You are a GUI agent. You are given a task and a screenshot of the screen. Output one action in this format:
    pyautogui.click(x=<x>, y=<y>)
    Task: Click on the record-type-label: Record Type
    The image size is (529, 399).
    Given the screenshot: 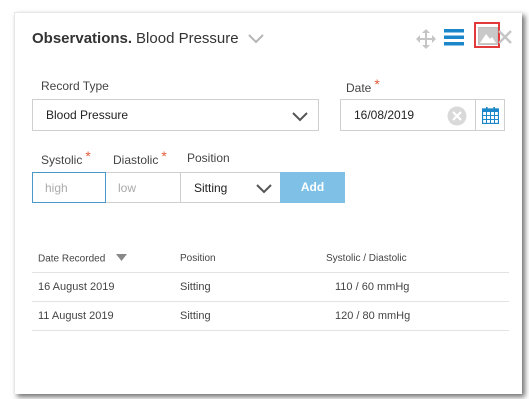 What is the action you would take?
    pyautogui.click(x=75, y=86)
    